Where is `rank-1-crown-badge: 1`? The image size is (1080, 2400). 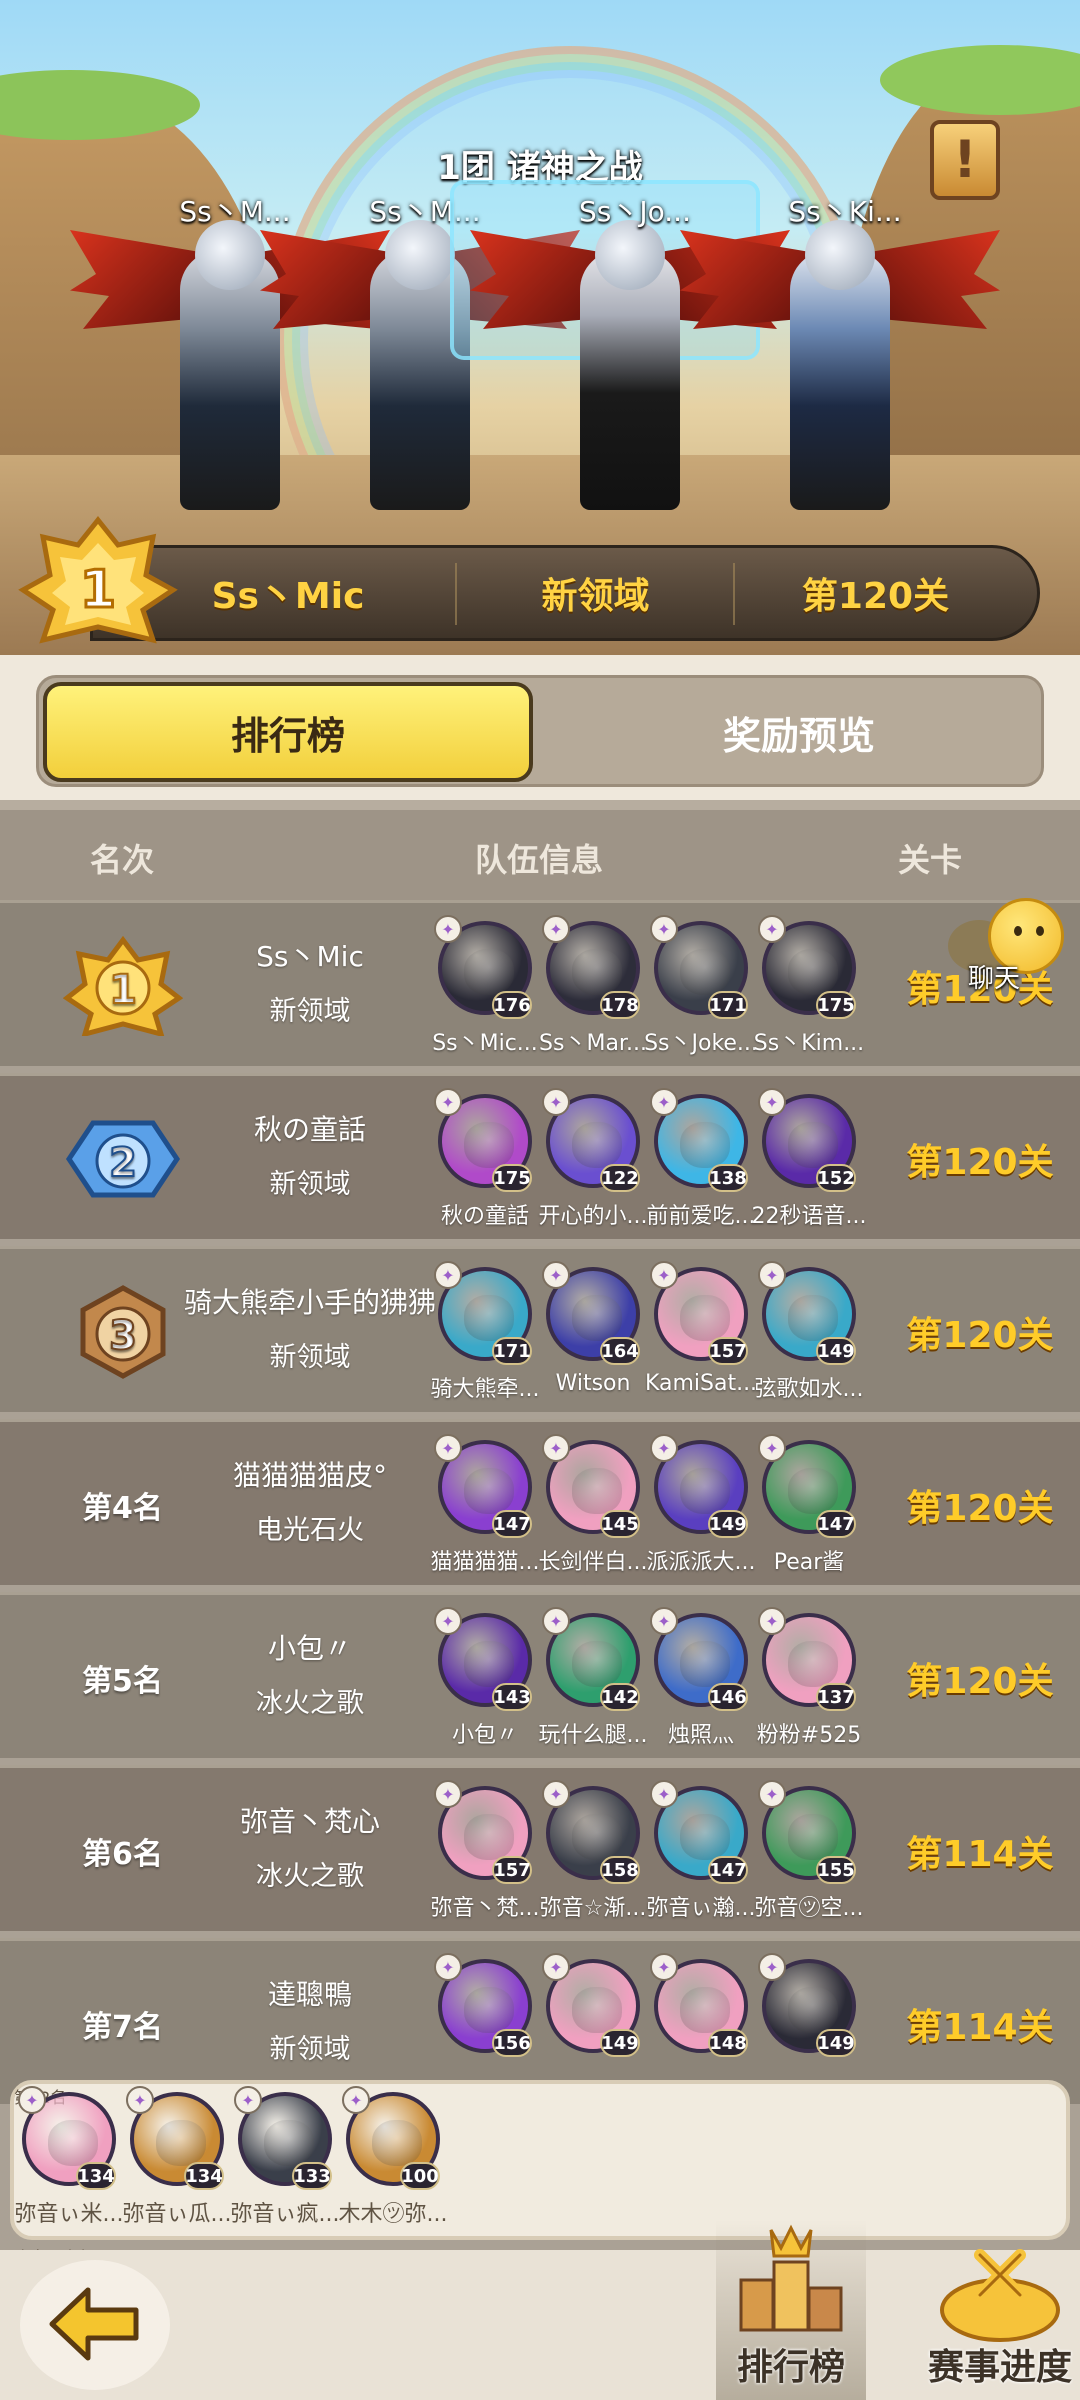 rank-1-crown-badge: 1 is located at coordinates (98, 579).